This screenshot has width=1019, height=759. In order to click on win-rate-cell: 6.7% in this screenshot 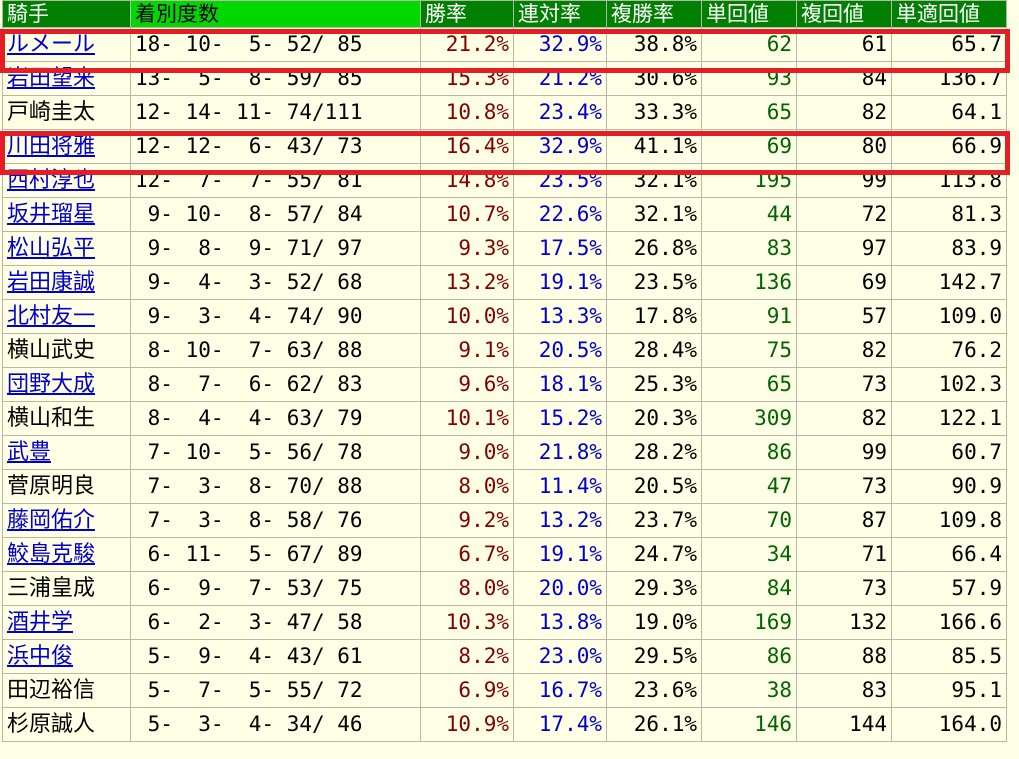, I will do `click(467, 554)`.